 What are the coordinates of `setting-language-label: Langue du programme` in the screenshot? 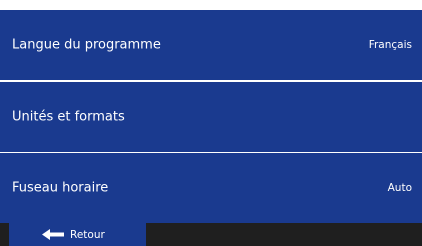 It's located at (86, 45).